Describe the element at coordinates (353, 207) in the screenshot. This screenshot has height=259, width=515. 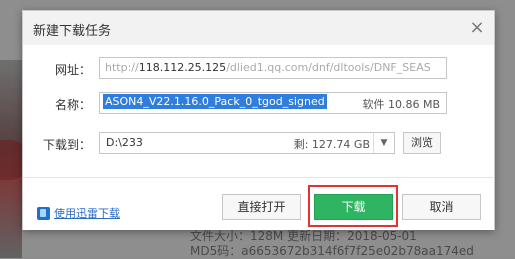
I see `download-button: 下载` at that location.